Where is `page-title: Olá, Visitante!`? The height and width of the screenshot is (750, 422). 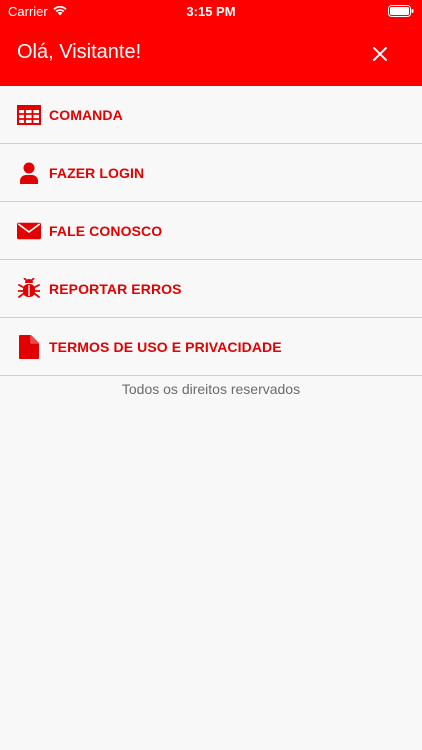
page-title: Olá, Visitante! is located at coordinates (79, 52).